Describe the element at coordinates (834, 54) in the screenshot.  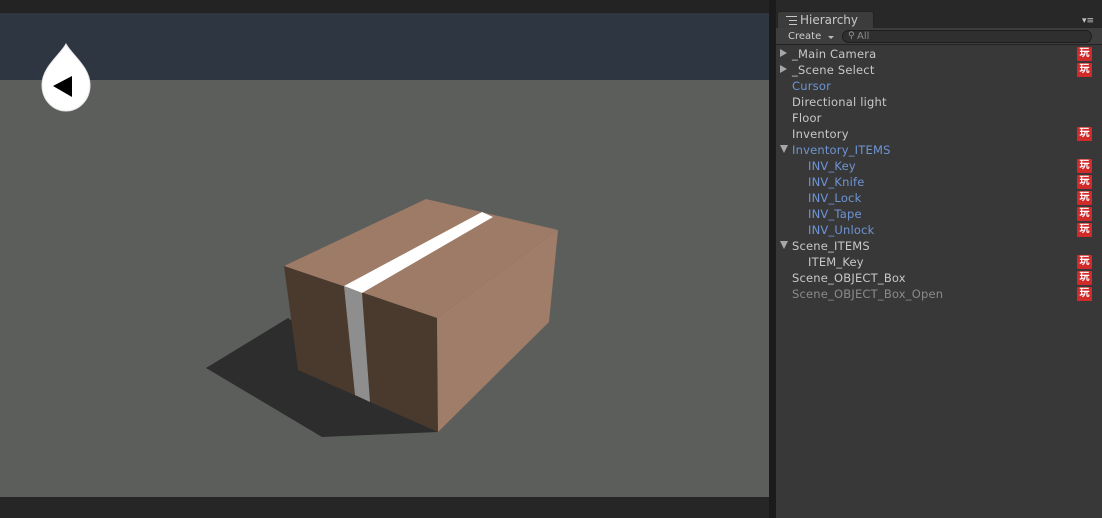
I see `hierarchy-item-label: _Main Camera` at that location.